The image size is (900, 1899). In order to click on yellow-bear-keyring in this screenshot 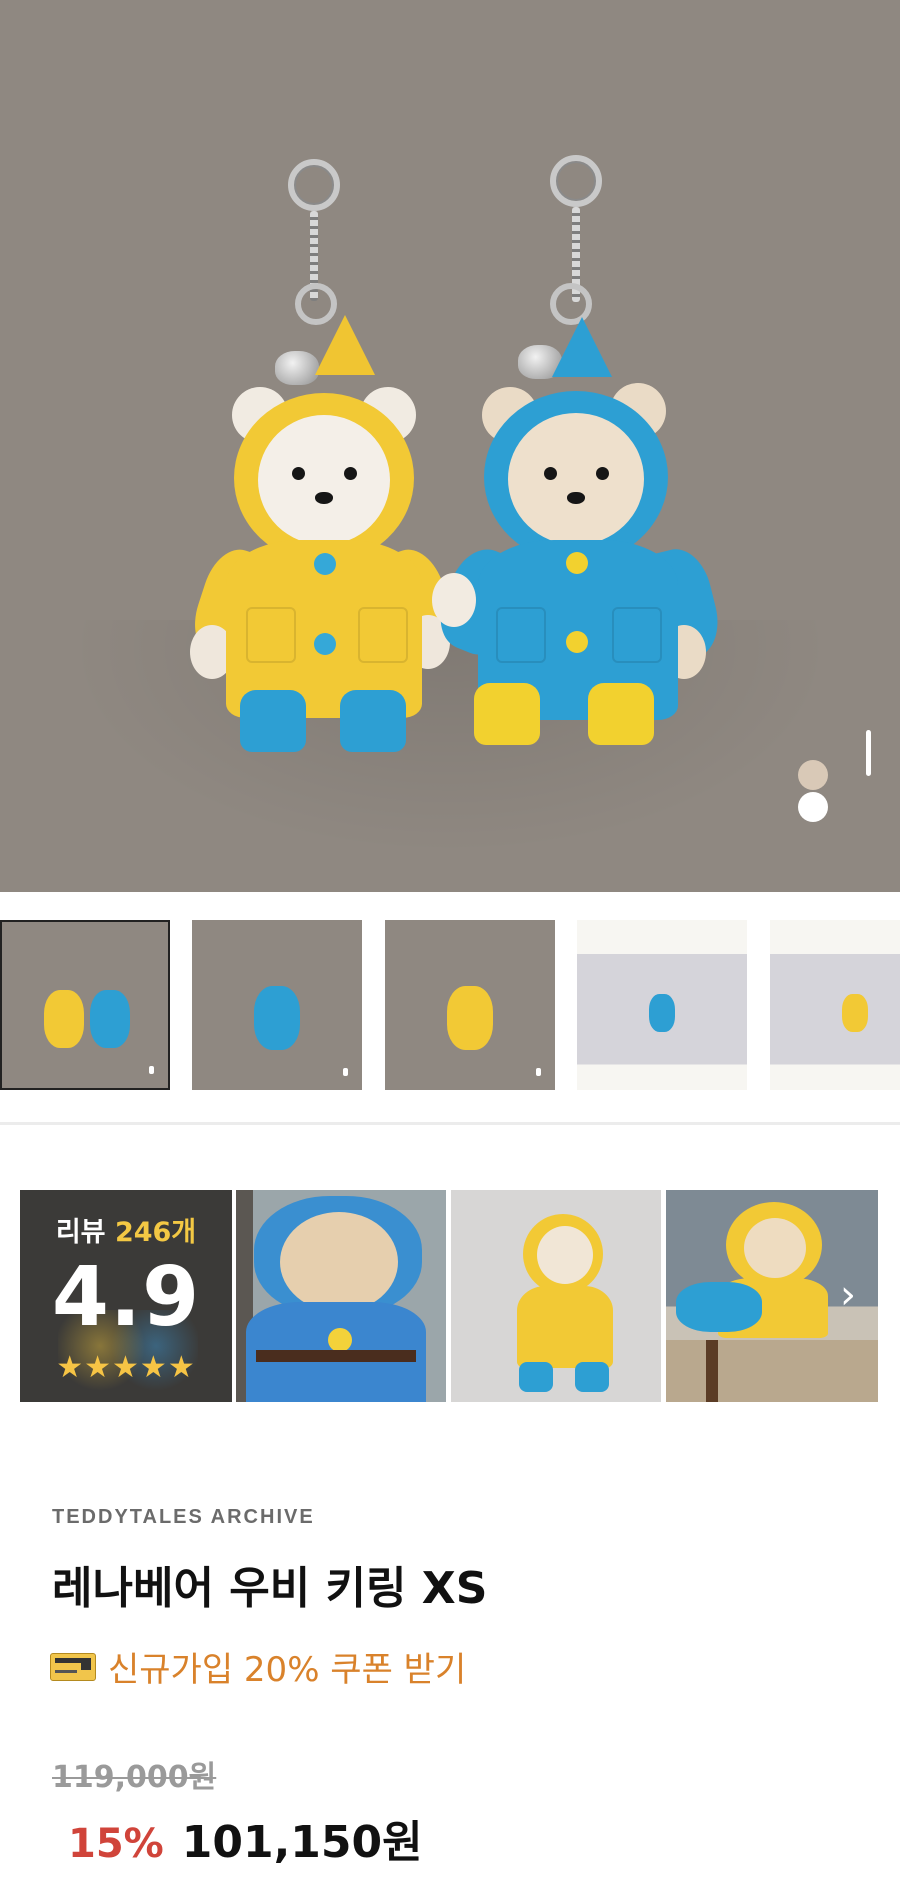, I will do `click(322, 455)`.